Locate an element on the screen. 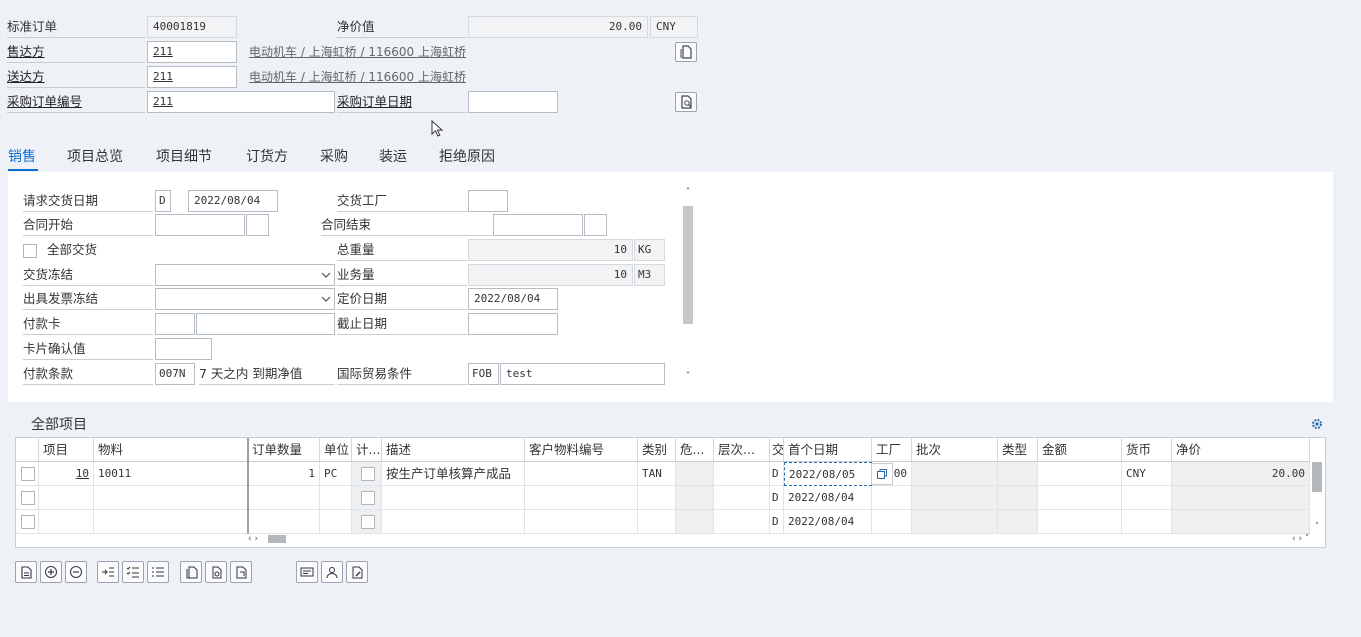 Image resolution: width=1361 pixels, height=637 pixels. column-header-batch: 批次 is located at coordinates (955, 450).